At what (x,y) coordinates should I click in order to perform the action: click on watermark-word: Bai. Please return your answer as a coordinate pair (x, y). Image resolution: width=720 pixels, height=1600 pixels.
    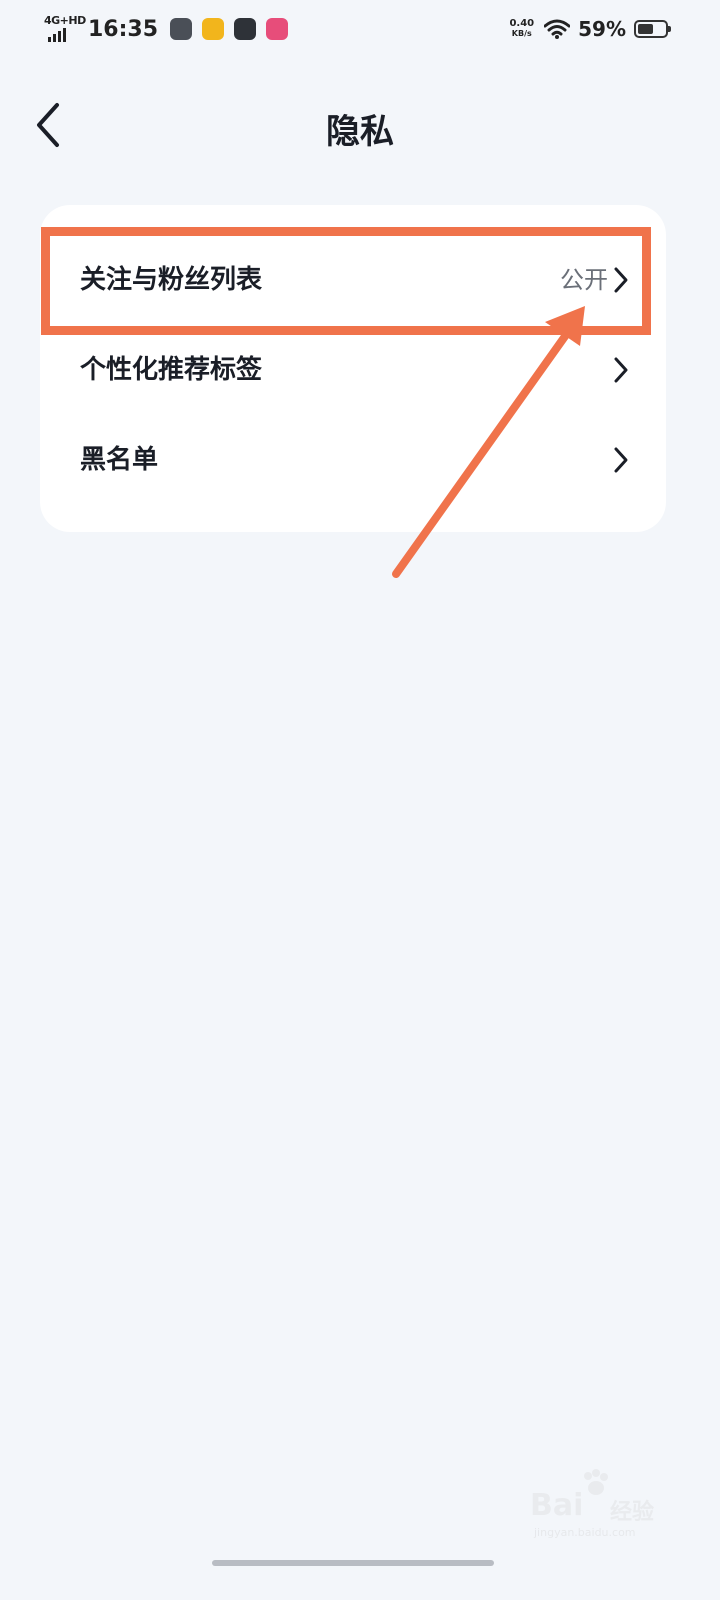
    Looking at the image, I should click on (557, 1505).